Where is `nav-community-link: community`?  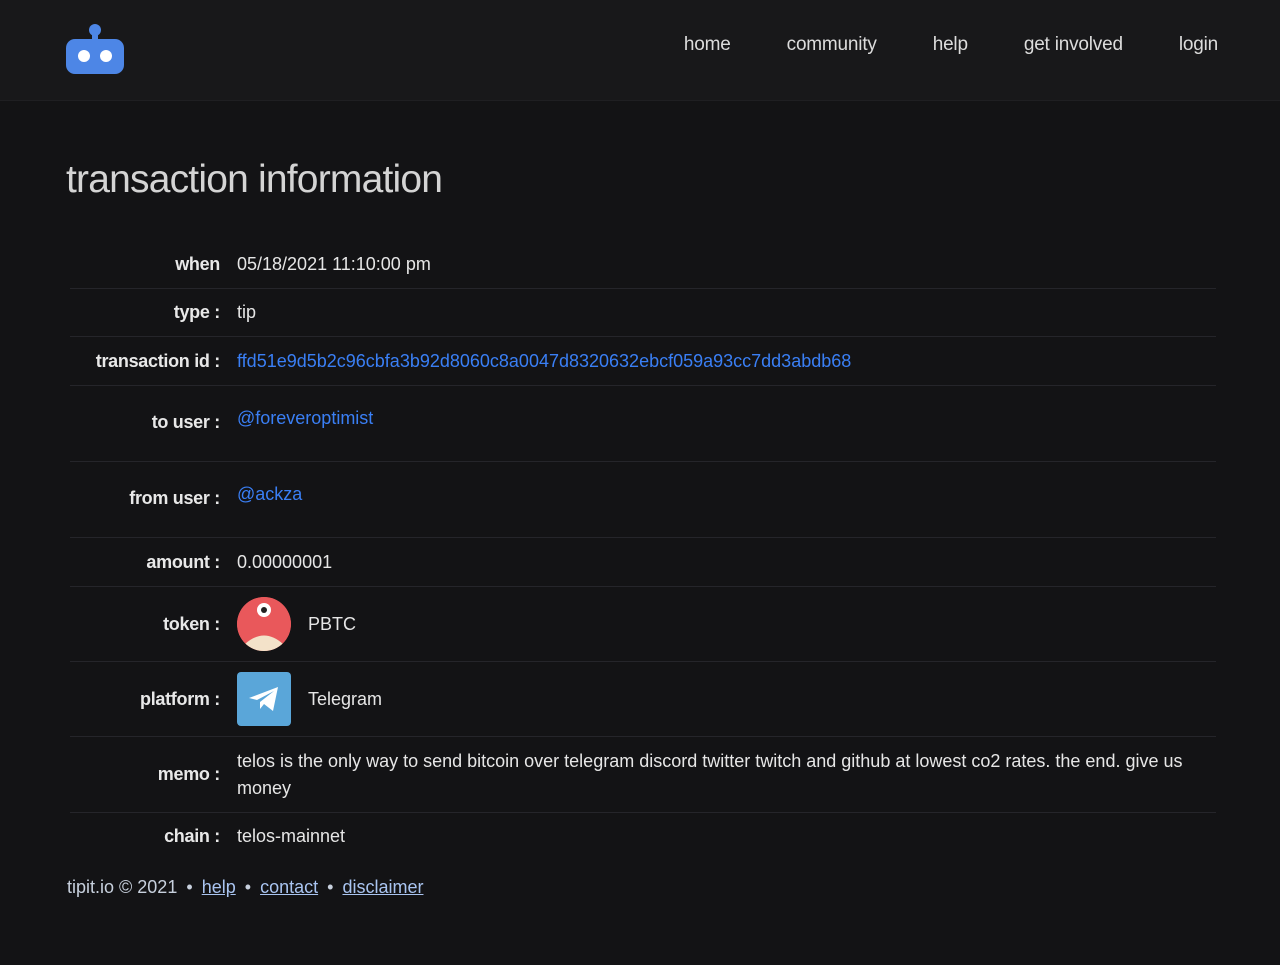
nav-community-link: community is located at coordinates (832, 45).